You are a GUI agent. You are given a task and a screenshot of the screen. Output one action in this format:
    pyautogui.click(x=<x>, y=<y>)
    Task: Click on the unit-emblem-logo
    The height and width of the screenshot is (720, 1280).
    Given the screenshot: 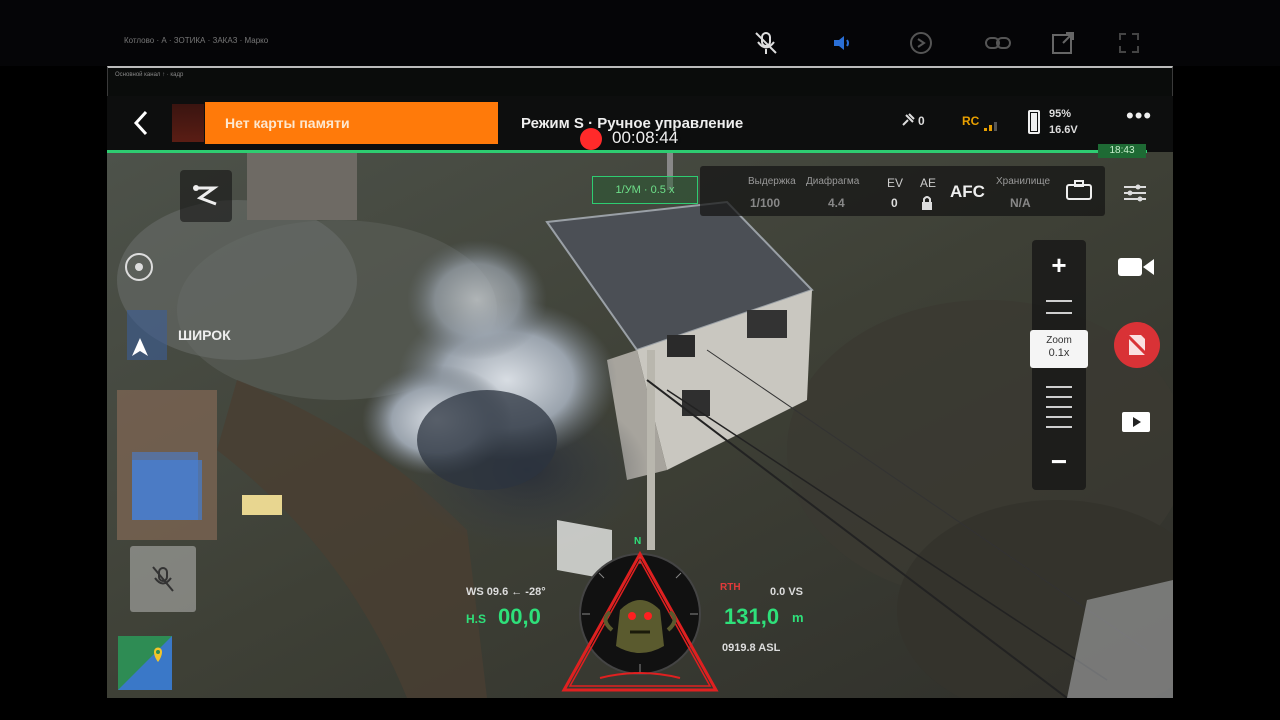 What is the action you would take?
    pyautogui.click(x=640, y=625)
    